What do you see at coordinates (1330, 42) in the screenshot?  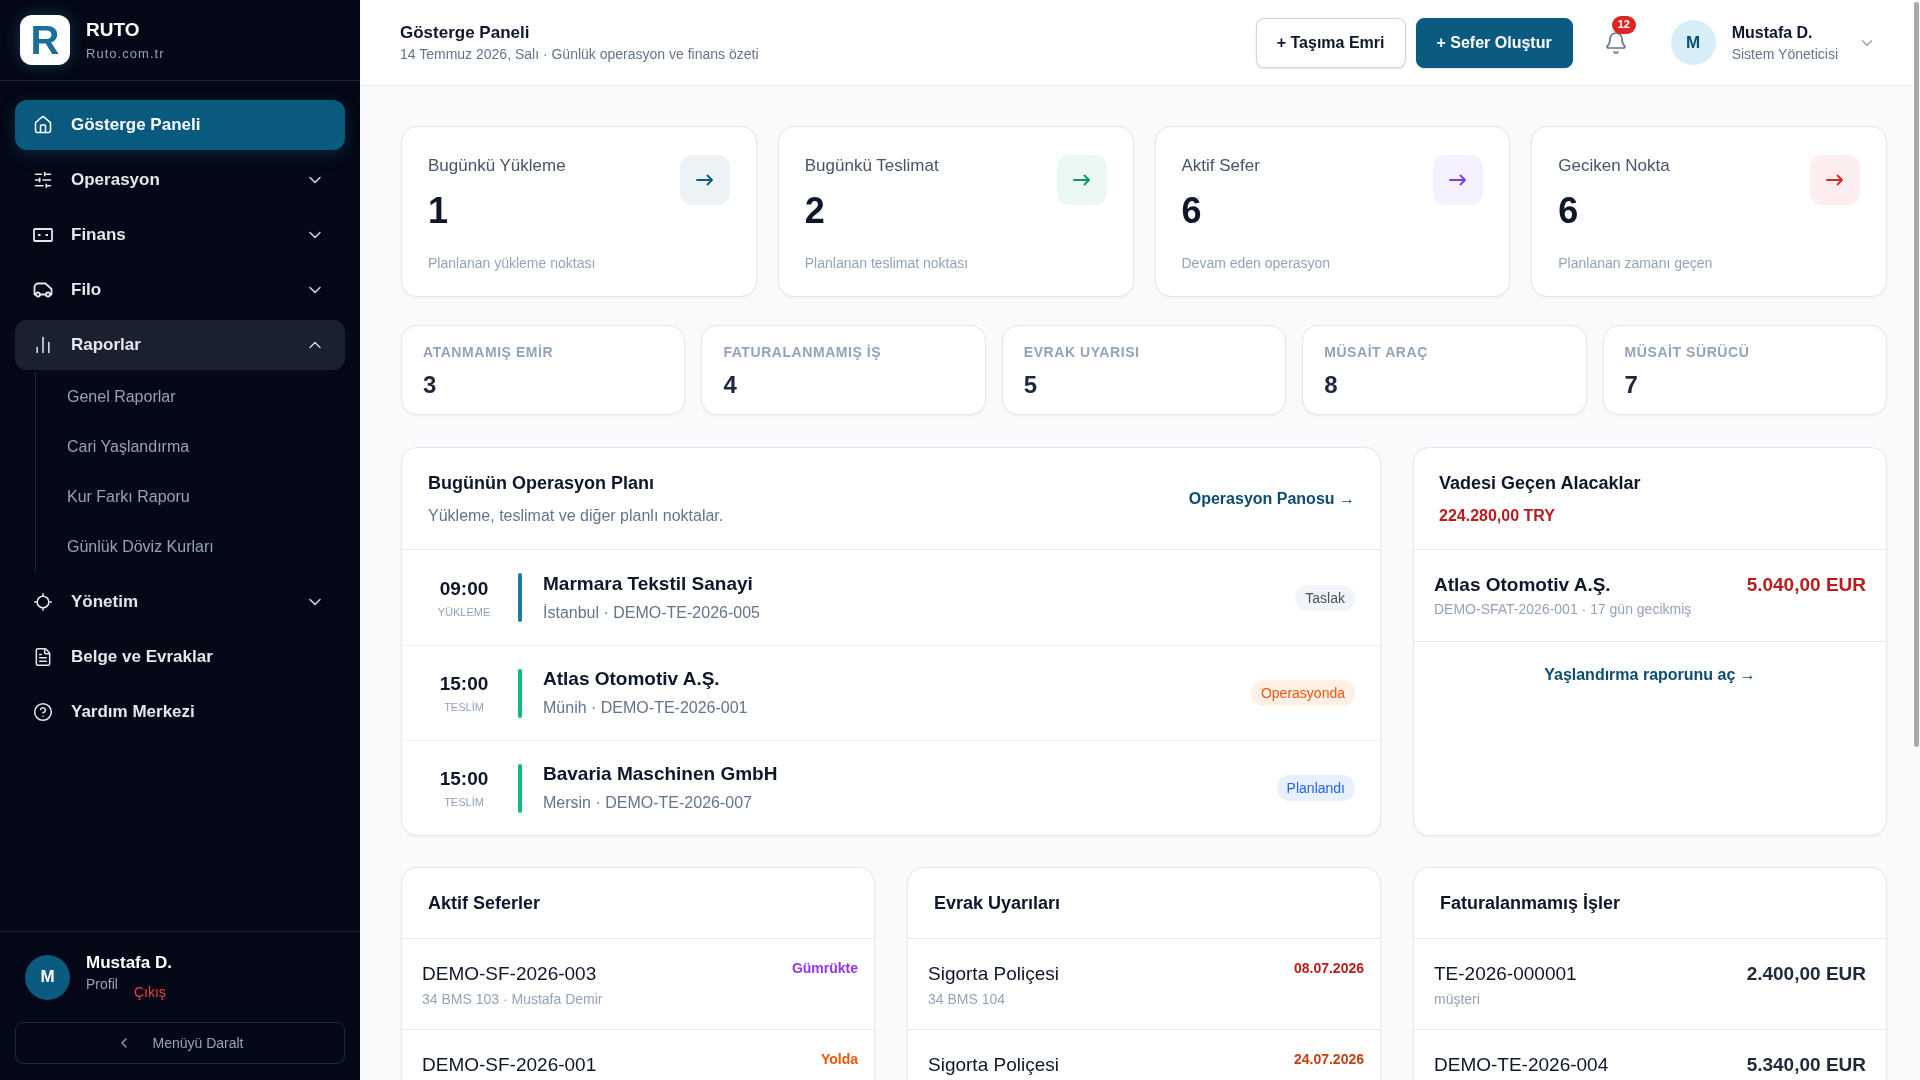 I see `transport-order-button: + Taşıma Emri` at bounding box center [1330, 42].